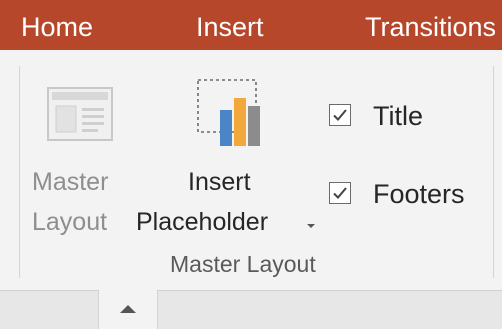 This screenshot has height=329, width=502. Describe the element at coordinates (230, 27) in the screenshot. I see `tab-insert: Insert` at that location.